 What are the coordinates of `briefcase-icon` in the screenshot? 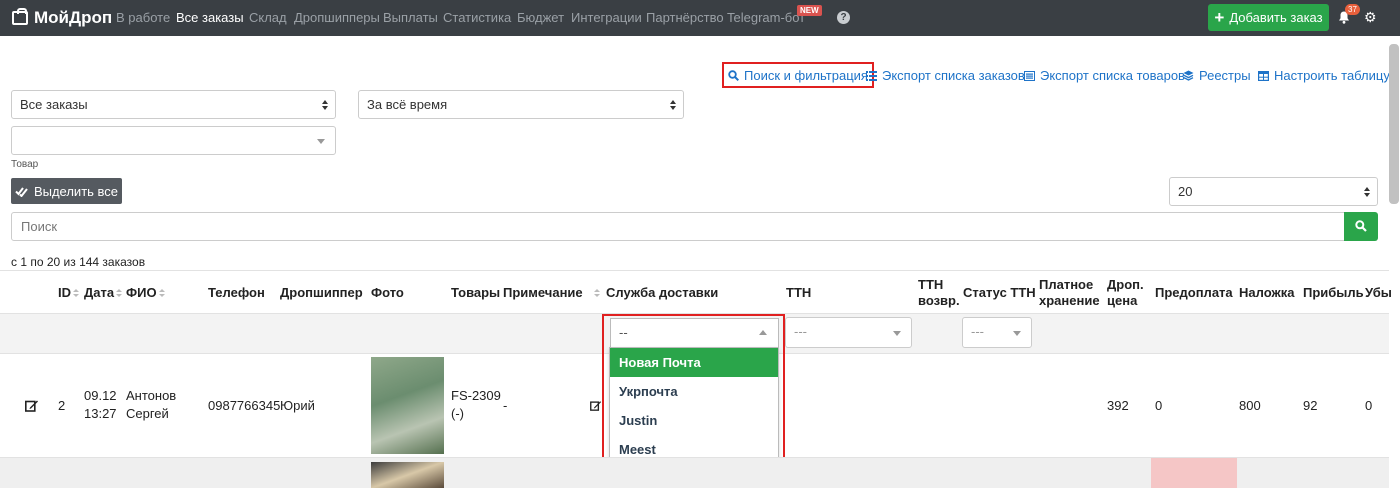 It's located at (20, 16).